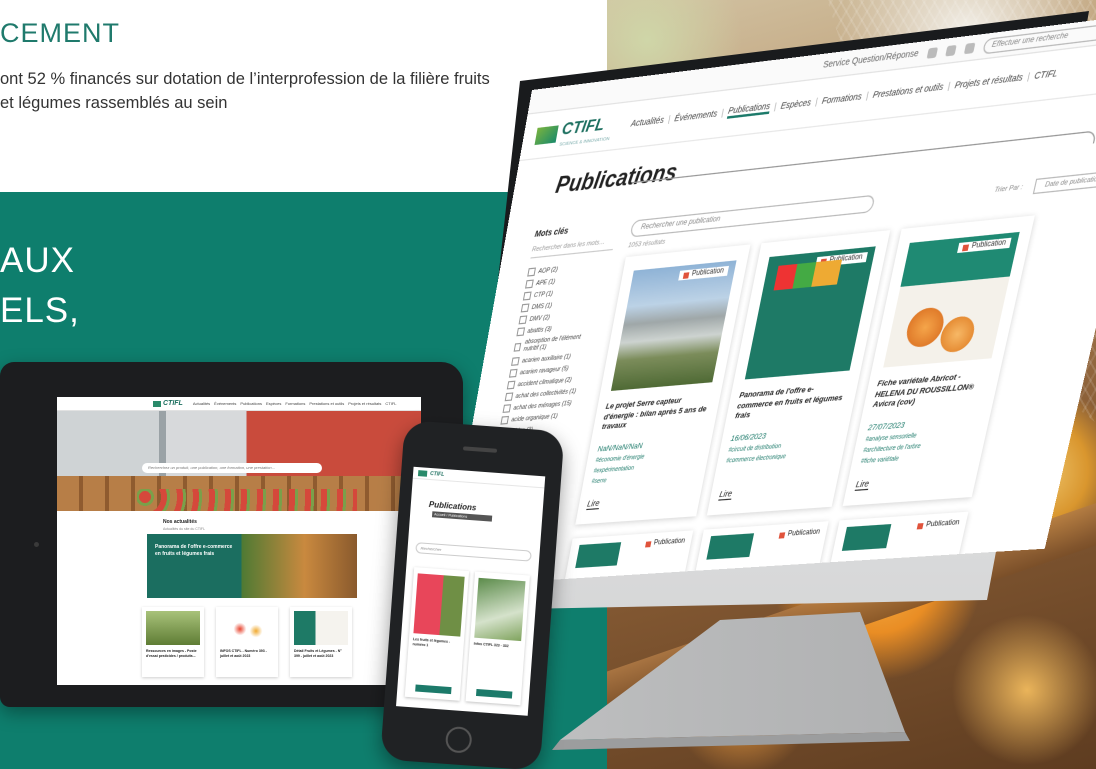  I want to click on phone-publication-card: Infos CTIFL 323 · 332, so click(498, 639).